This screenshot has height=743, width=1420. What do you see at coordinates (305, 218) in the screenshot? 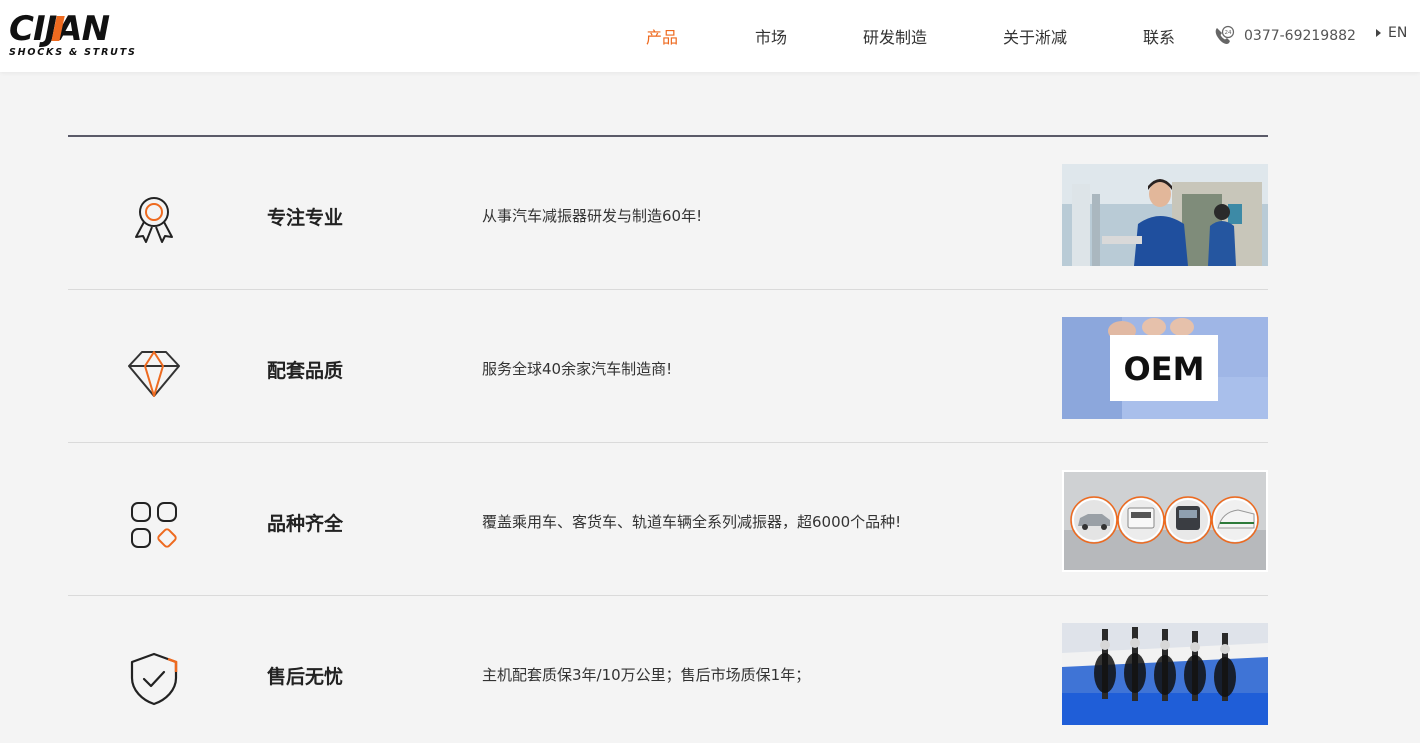
I see `feature-title: 专注专业` at bounding box center [305, 218].